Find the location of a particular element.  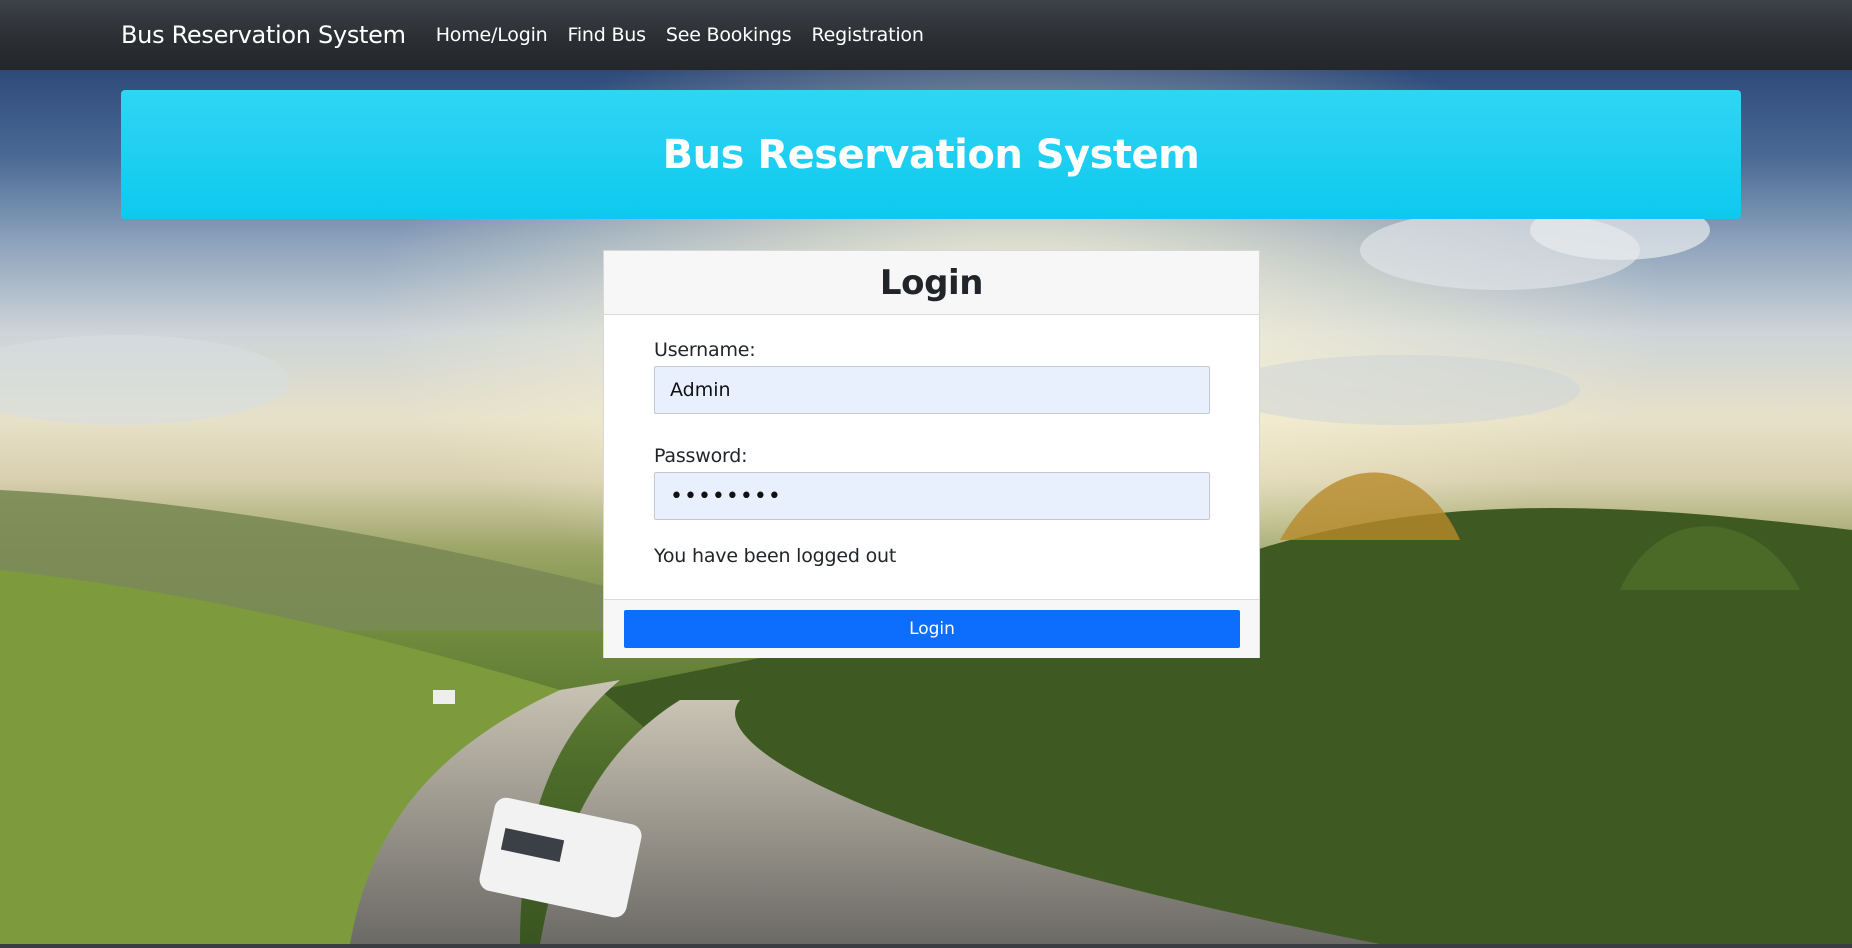

nav-link-find-bus: Find Bus is located at coordinates (607, 35).